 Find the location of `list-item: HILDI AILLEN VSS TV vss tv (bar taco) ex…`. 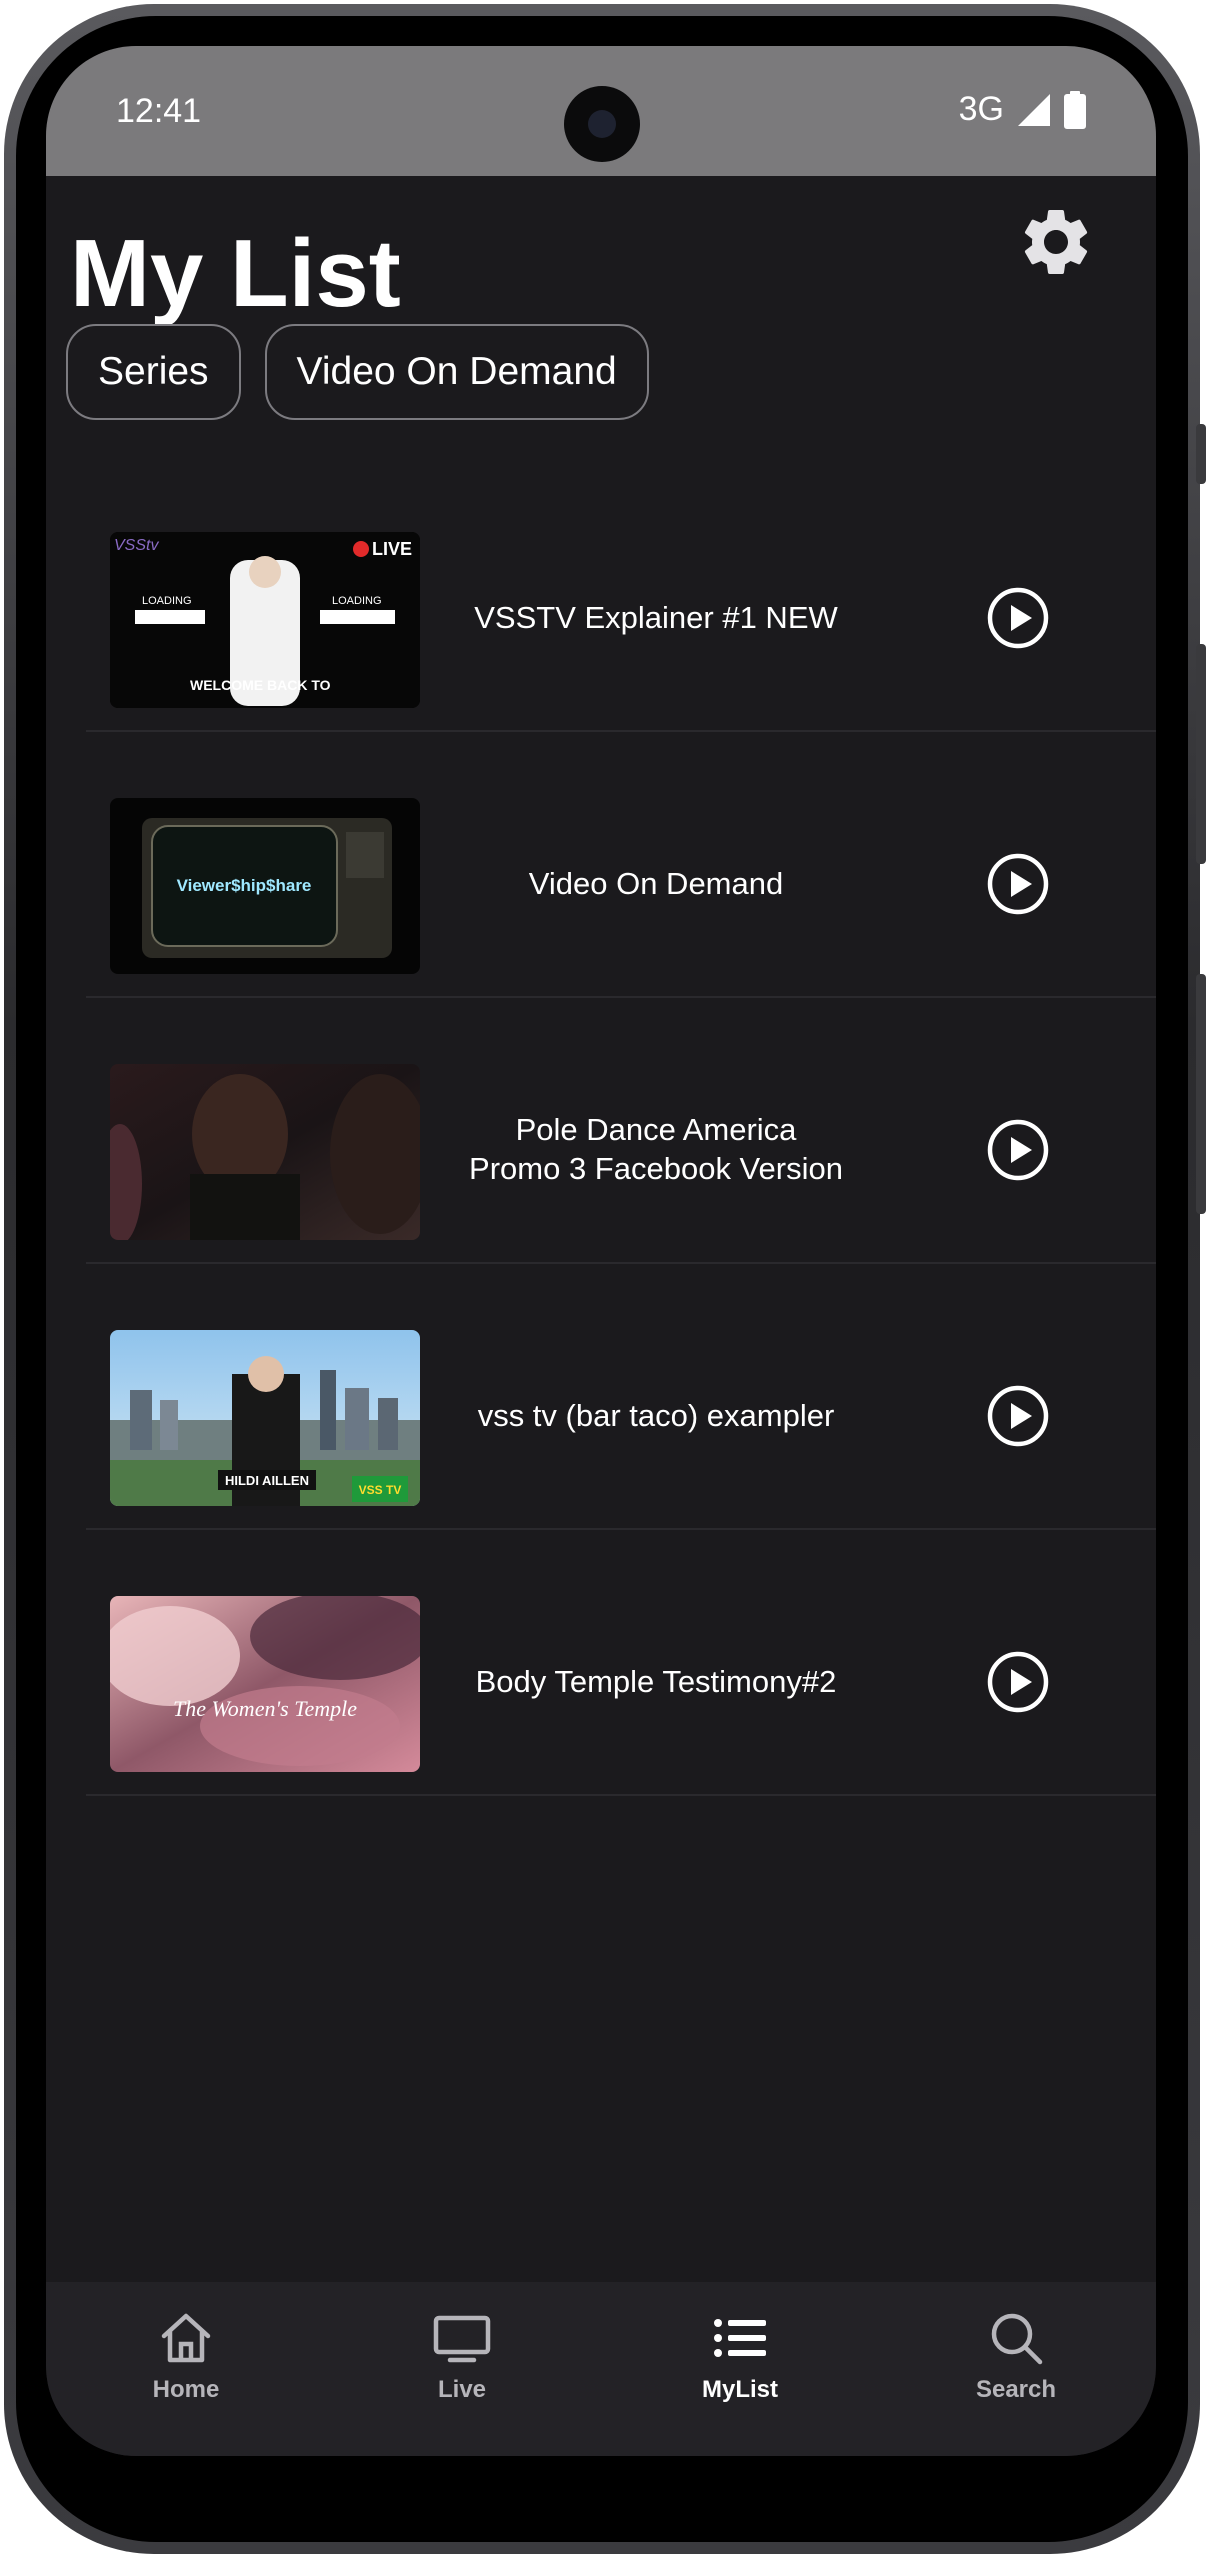

list-item: HILDI AILLEN VSS TV vss tv (bar taco) ex… is located at coordinates (621, 1397).